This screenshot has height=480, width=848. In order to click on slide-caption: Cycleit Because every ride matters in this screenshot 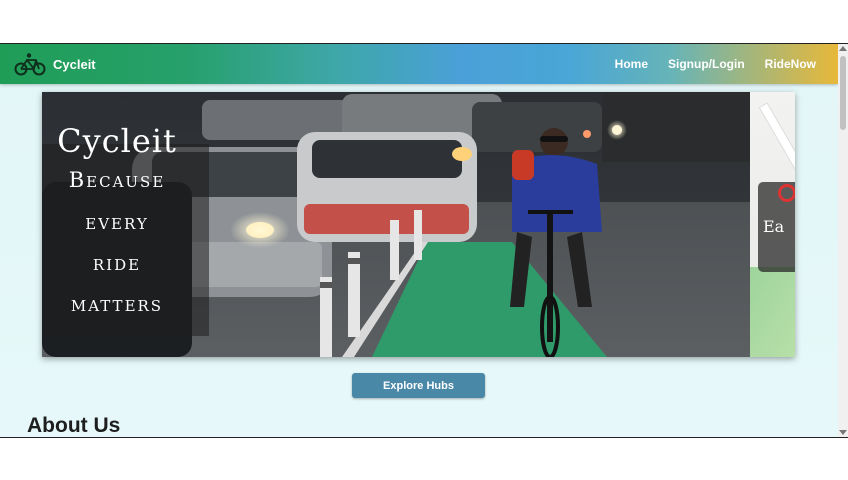, I will do `click(125, 229)`.